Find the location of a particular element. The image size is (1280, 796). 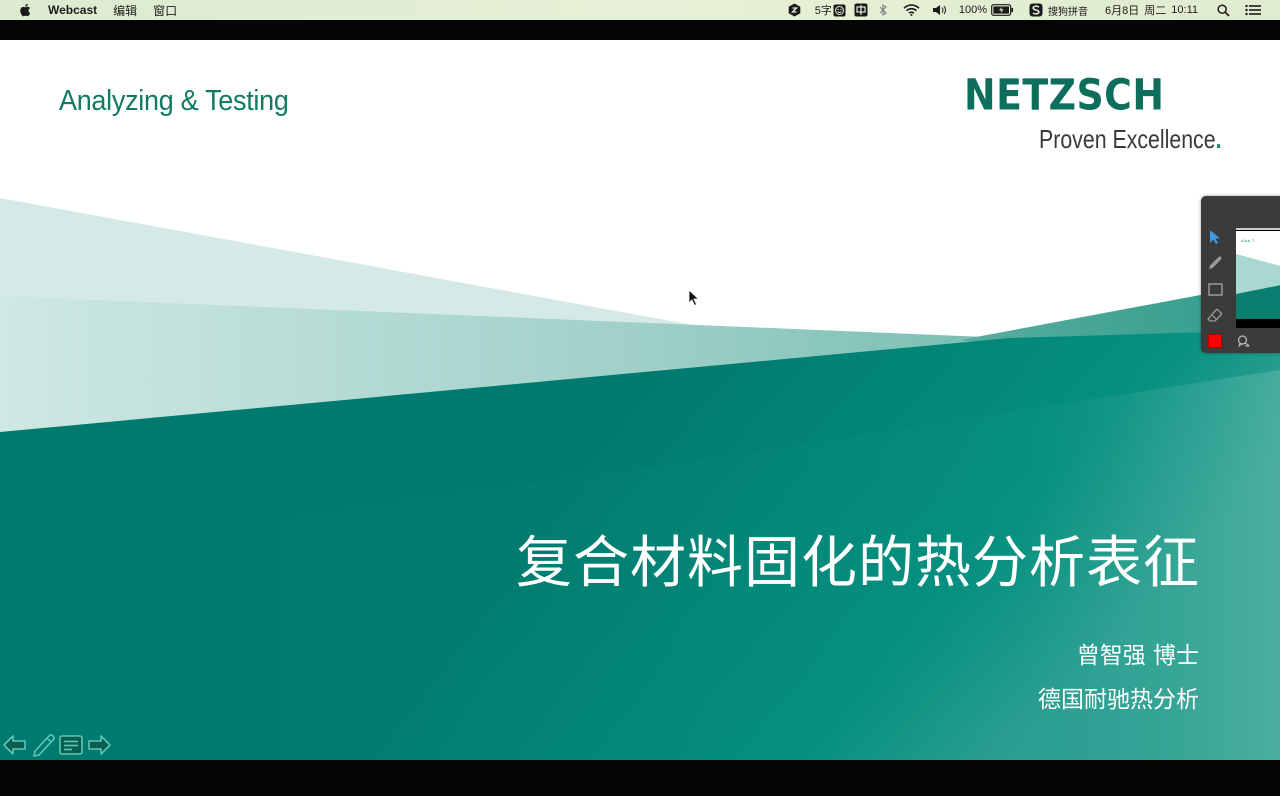

color-picker is located at coordinates (1215, 341).